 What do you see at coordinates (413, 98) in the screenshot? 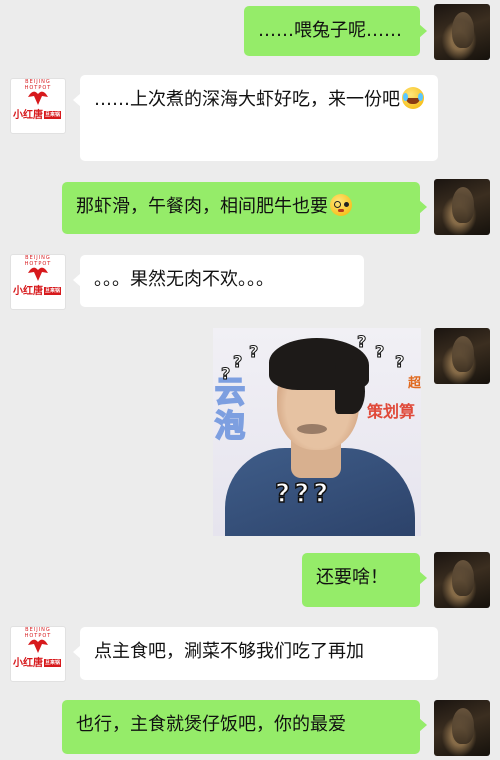
I see `laughing-tears-emoji-icon` at bounding box center [413, 98].